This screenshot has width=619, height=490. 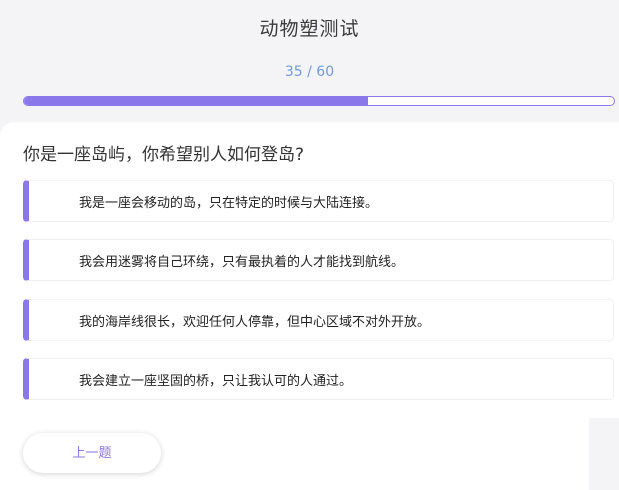 I want to click on progress-bar-fill, so click(x=196, y=101).